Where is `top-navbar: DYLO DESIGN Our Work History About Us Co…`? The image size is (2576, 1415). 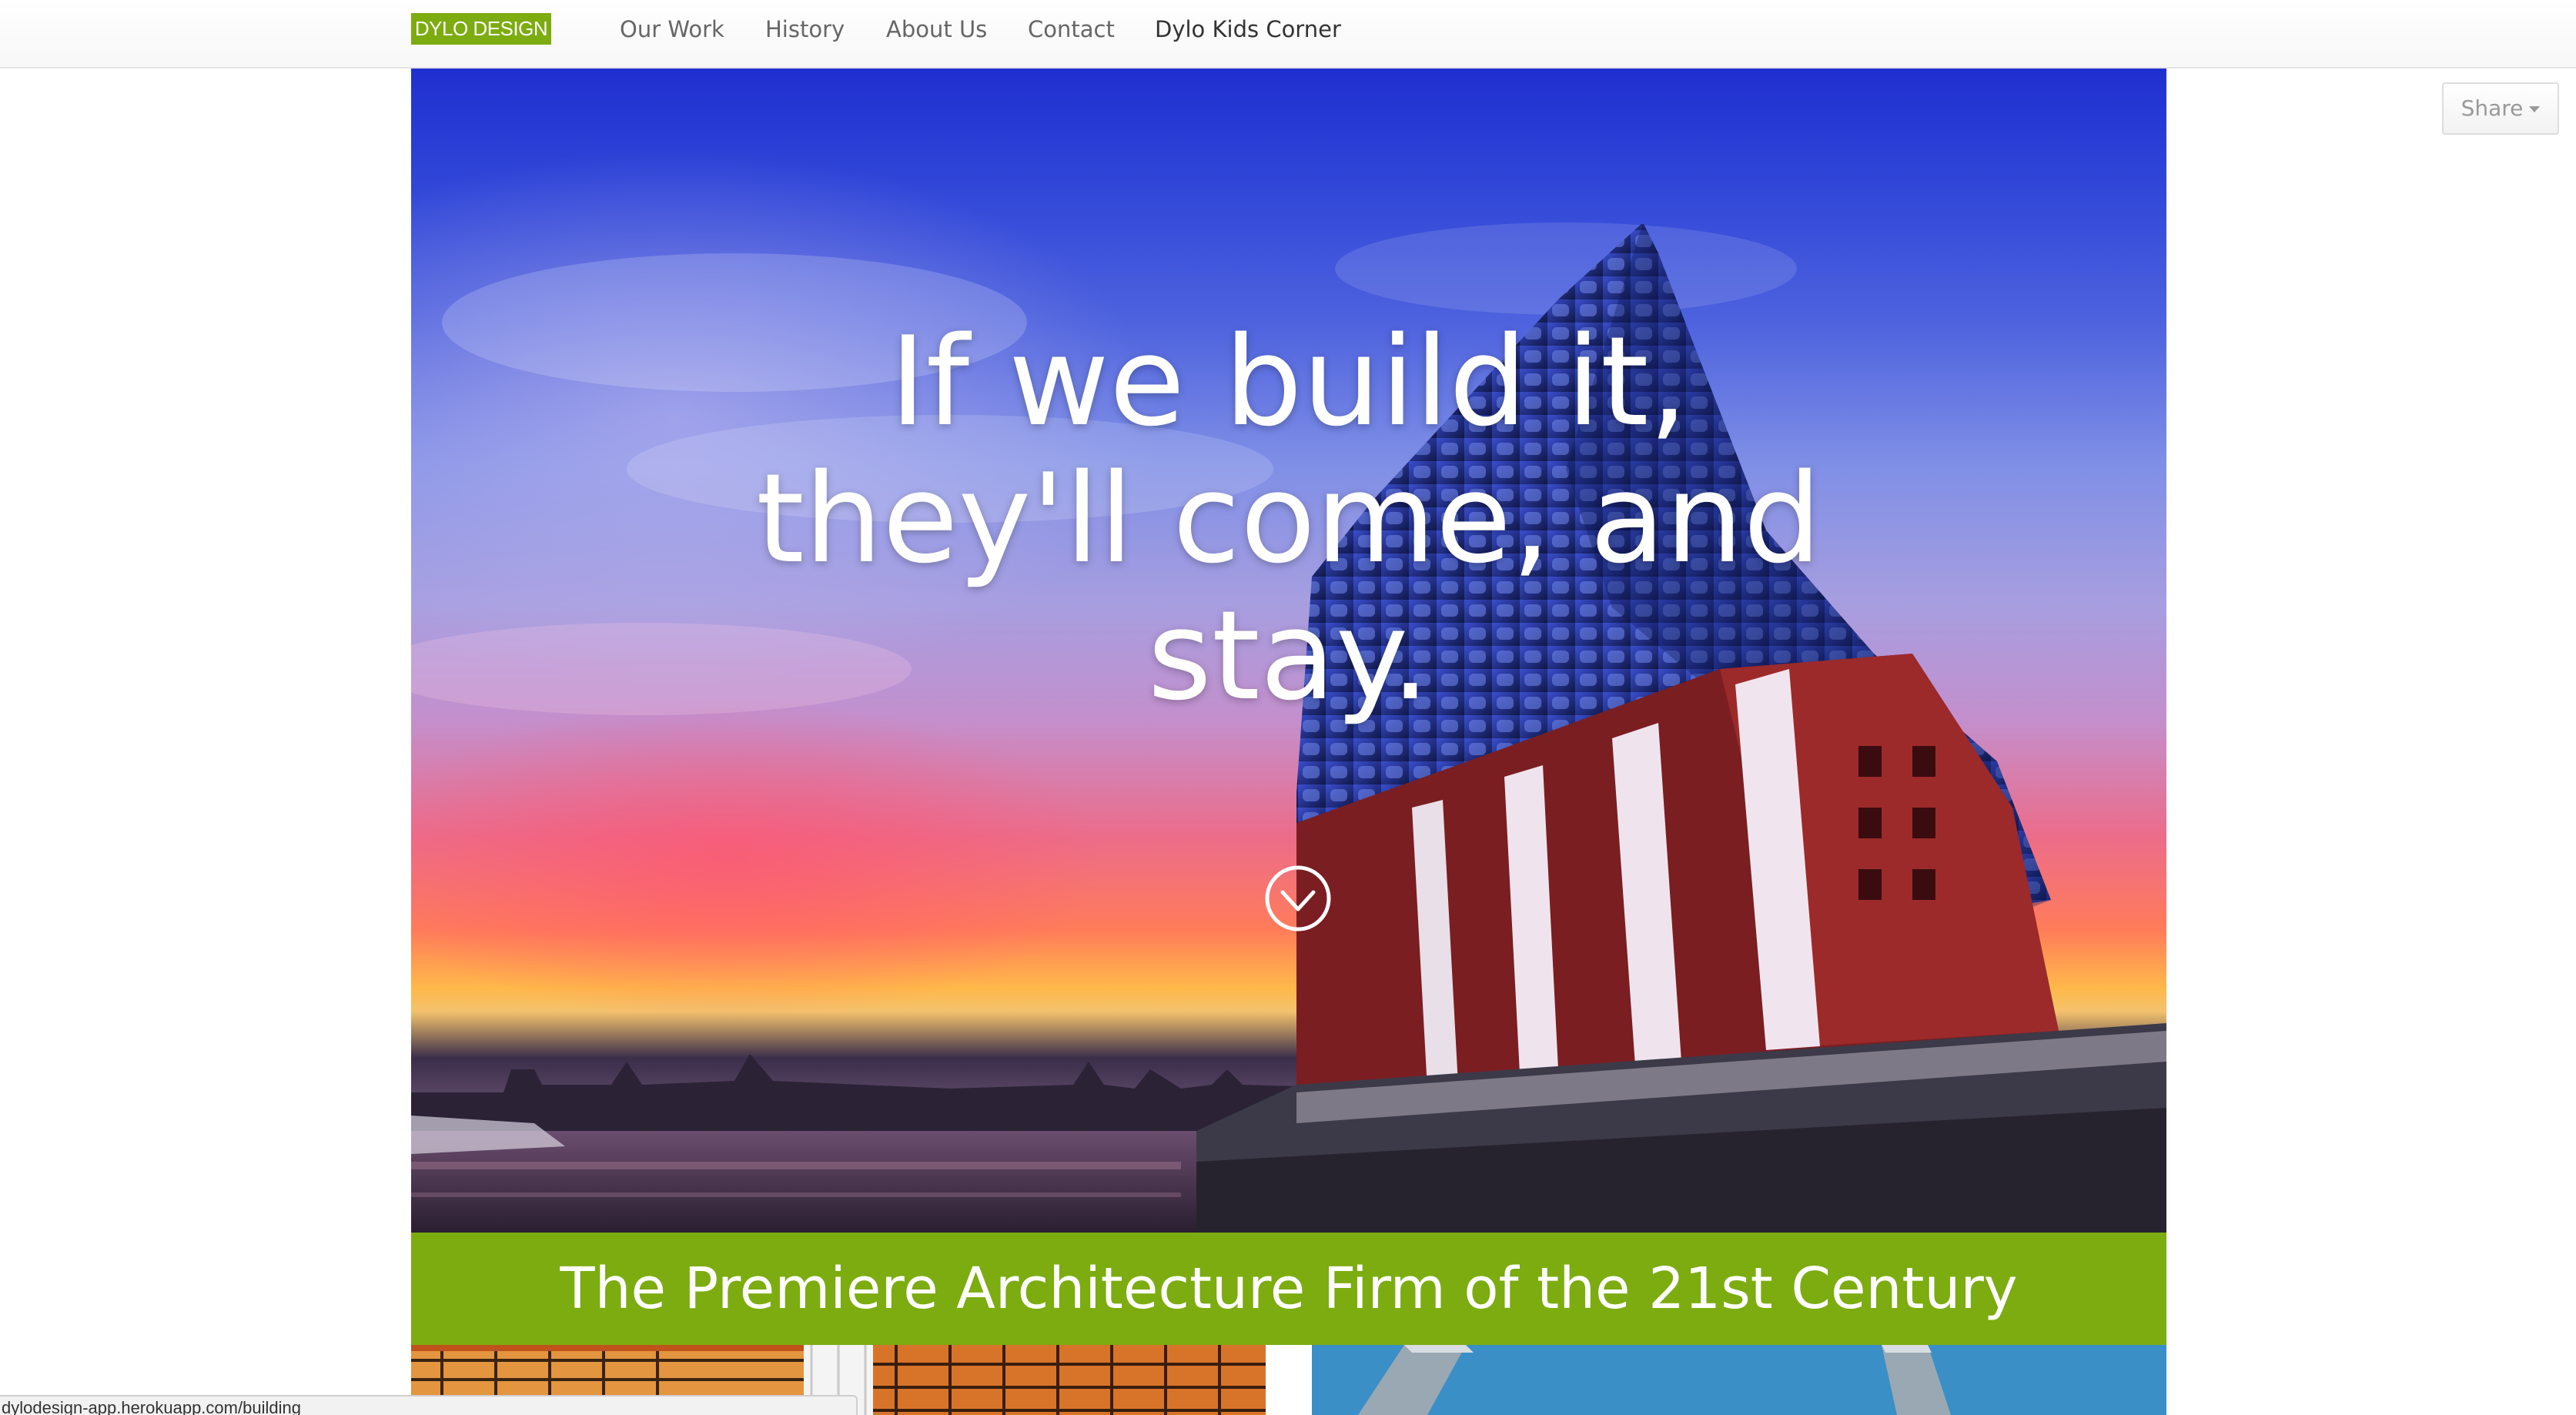
top-navbar: DYLO DESIGN Our Work History About Us Co… is located at coordinates (1288, 34).